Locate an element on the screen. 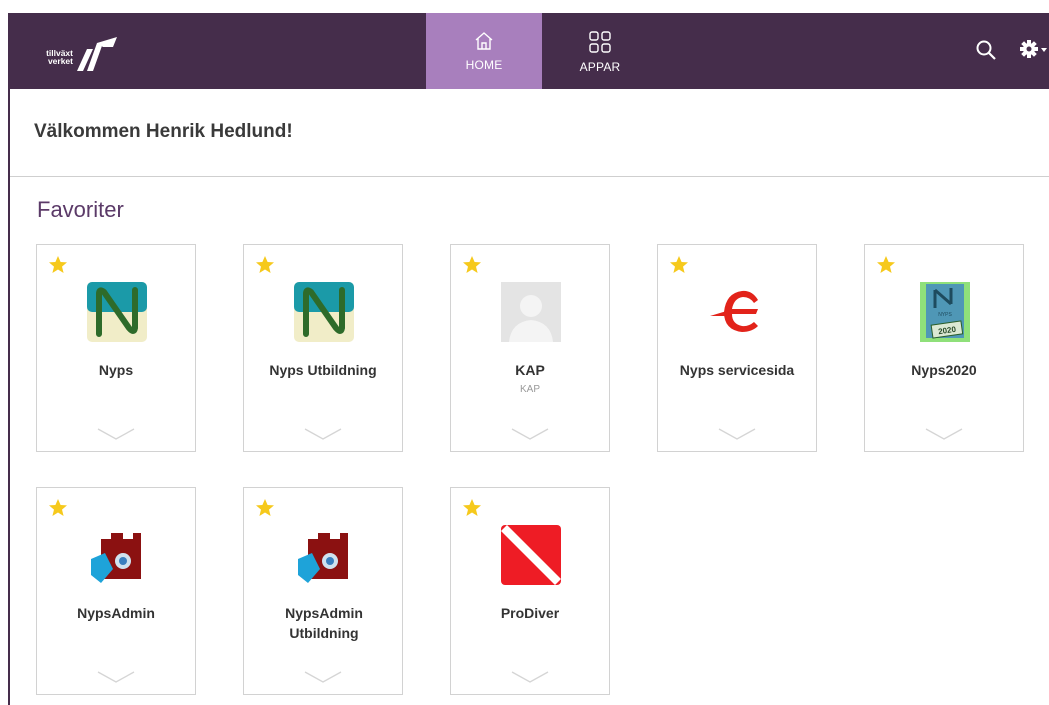 The width and height of the screenshot is (1049, 705). red-e-icon is located at coordinates (734, 311).